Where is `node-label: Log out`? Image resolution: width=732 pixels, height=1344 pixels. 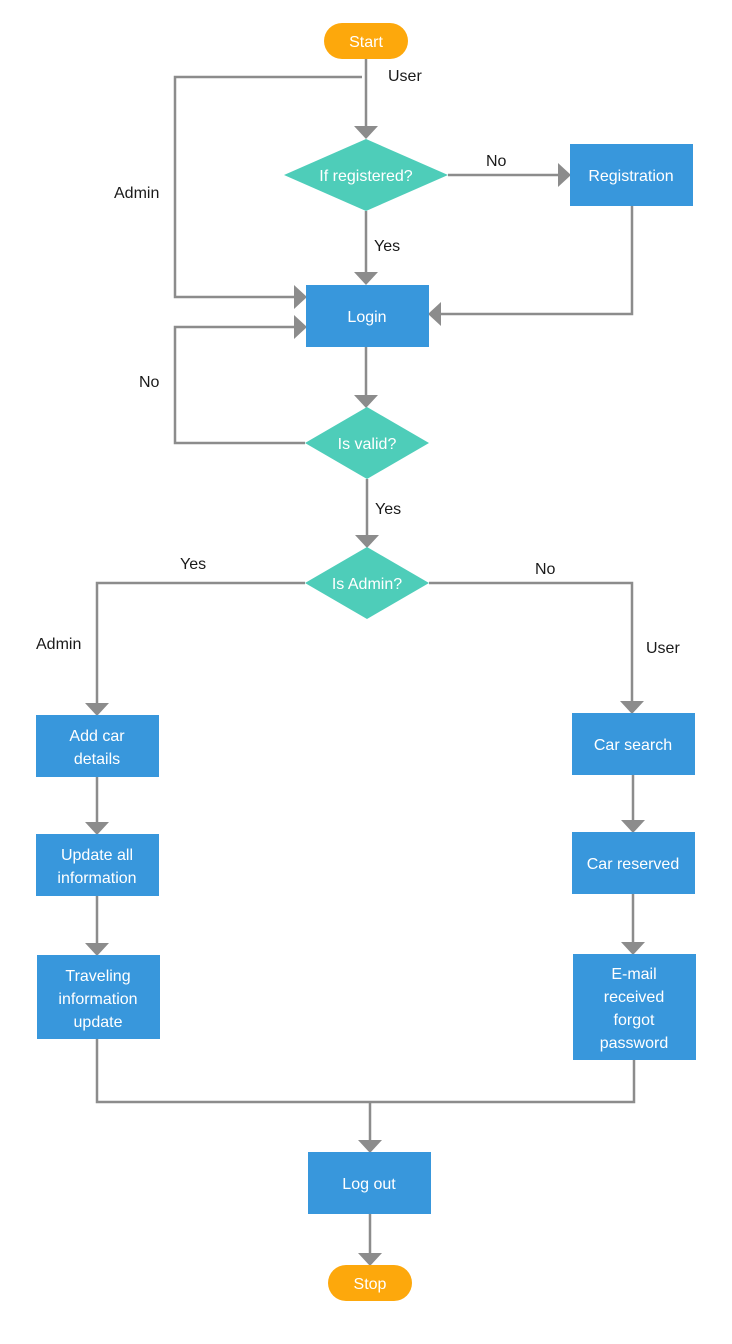
node-label: Log out is located at coordinates (369, 1184).